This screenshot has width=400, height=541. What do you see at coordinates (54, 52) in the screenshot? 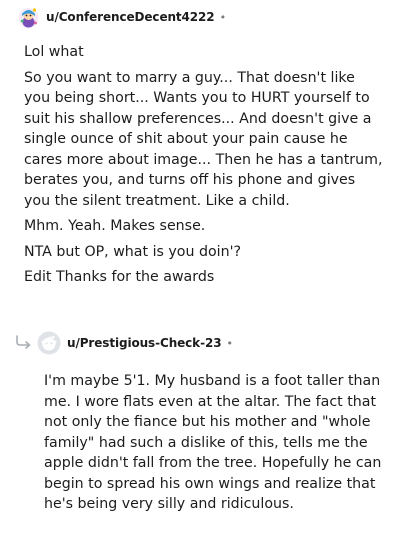
I see `comment-paragraph: Lol what` at bounding box center [54, 52].